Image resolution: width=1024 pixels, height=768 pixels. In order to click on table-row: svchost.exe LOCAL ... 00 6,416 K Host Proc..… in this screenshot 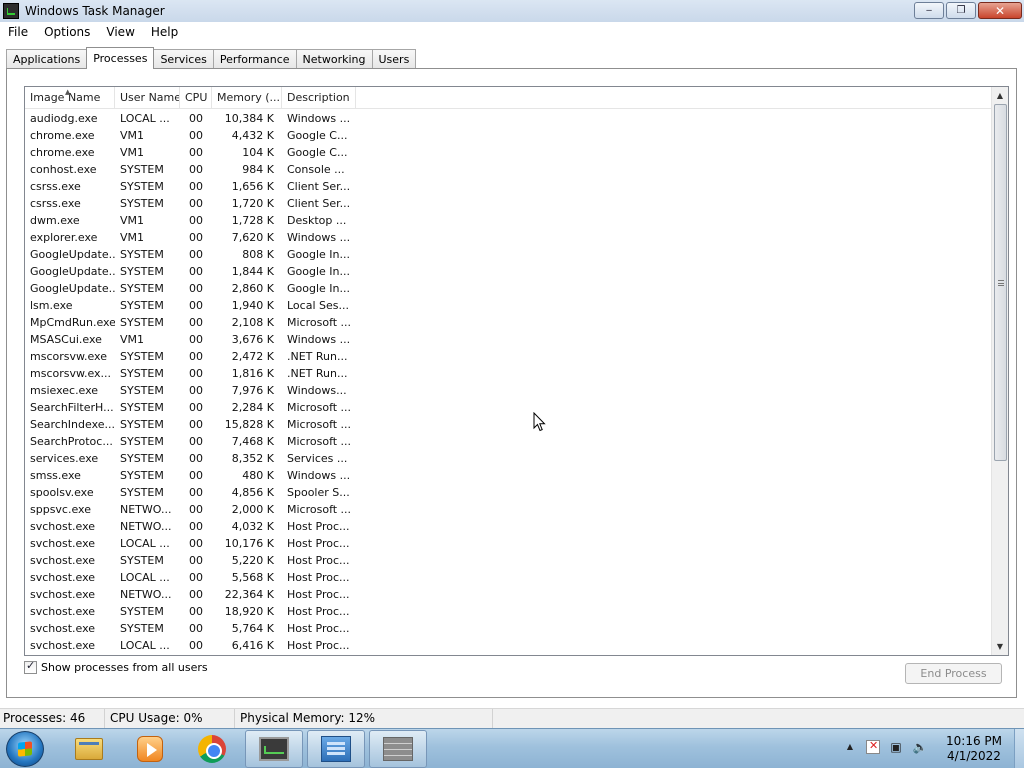, I will do `click(508, 645)`.